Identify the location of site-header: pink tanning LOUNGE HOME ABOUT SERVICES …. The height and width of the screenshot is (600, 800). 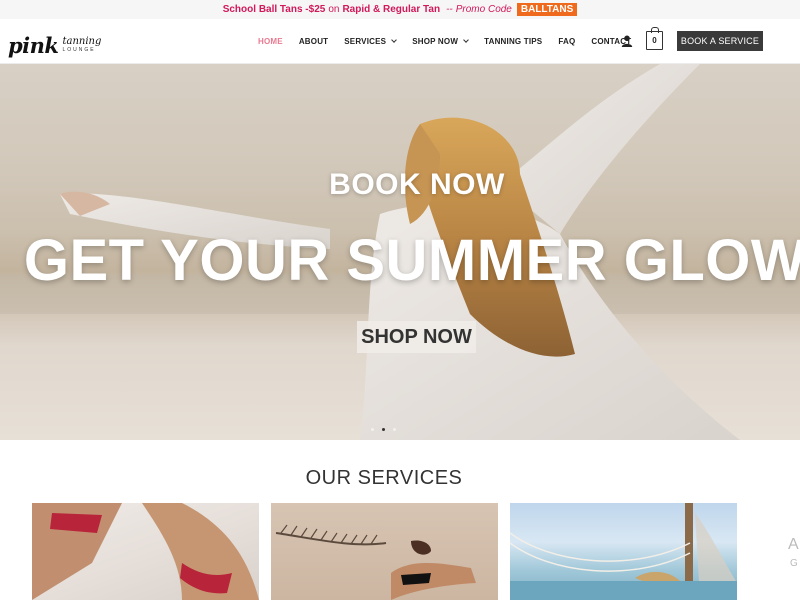
(400, 41).